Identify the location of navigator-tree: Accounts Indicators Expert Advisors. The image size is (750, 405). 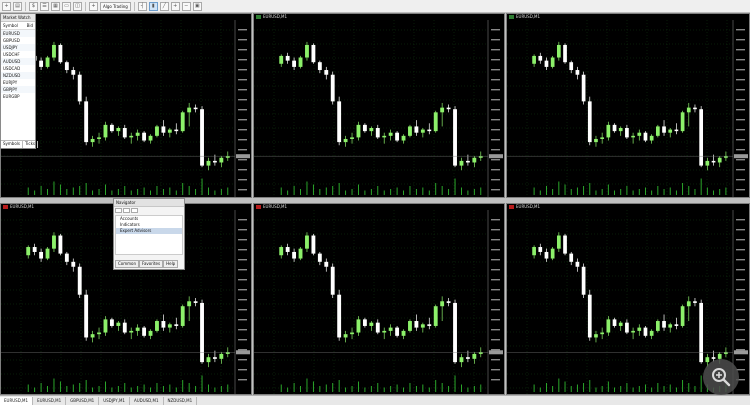
(149, 235).